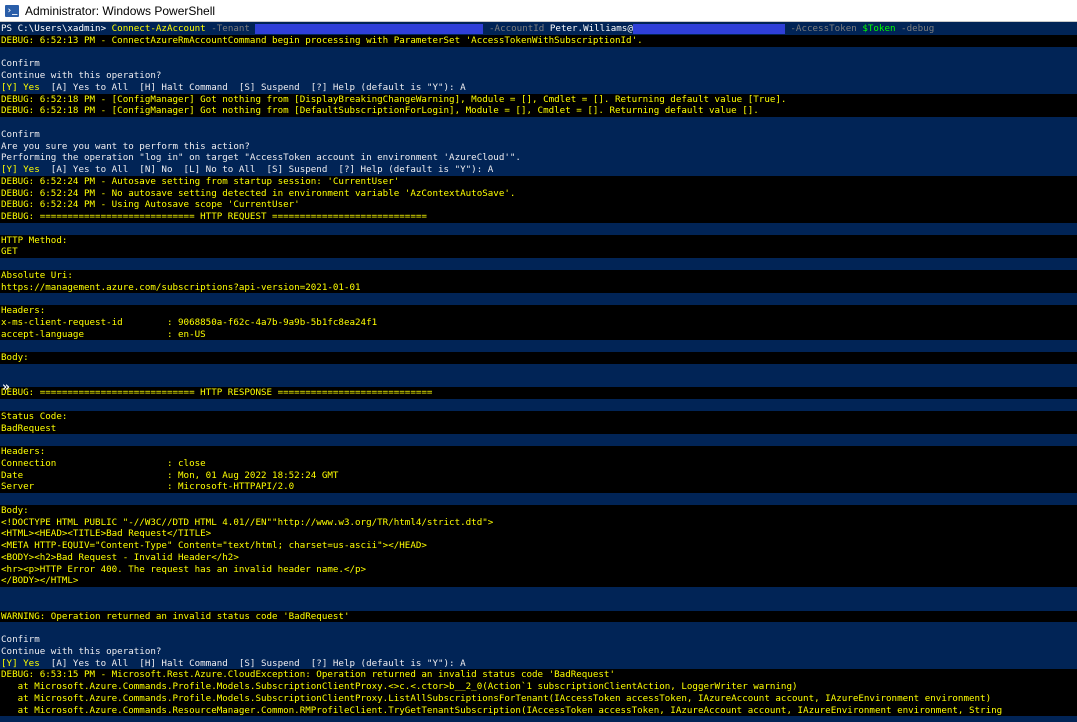  What do you see at coordinates (369, 28) in the screenshot?
I see `redacted-tenant` at bounding box center [369, 28].